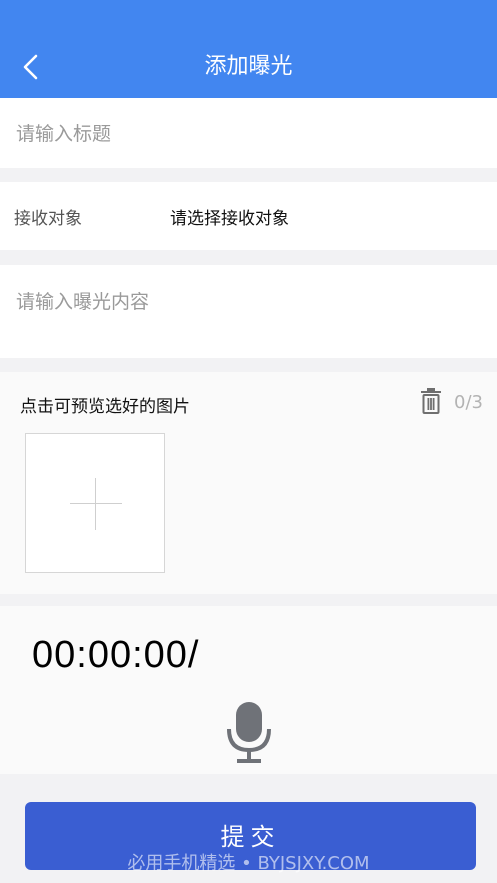 This screenshot has width=497, height=883. What do you see at coordinates (64, 134) in the screenshot?
I see `title-input-placeholder: 请输入标题` at bounding box center [64, 134].